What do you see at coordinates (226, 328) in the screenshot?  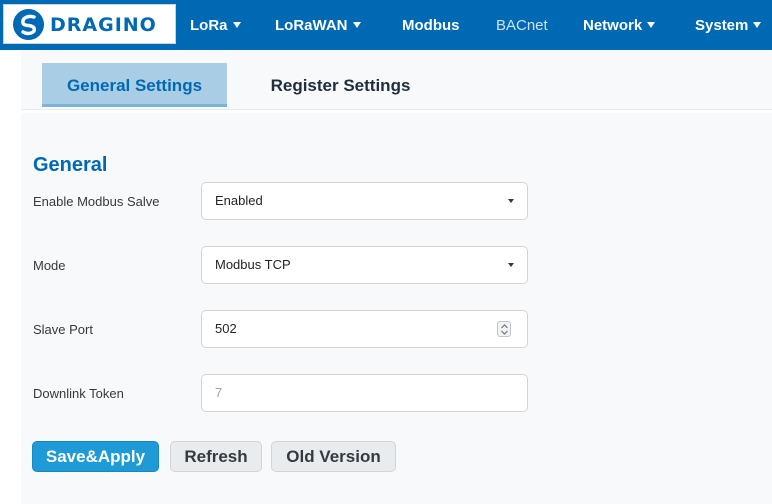 I see `slave-port-value: 502` at bounding box center [226, 328].